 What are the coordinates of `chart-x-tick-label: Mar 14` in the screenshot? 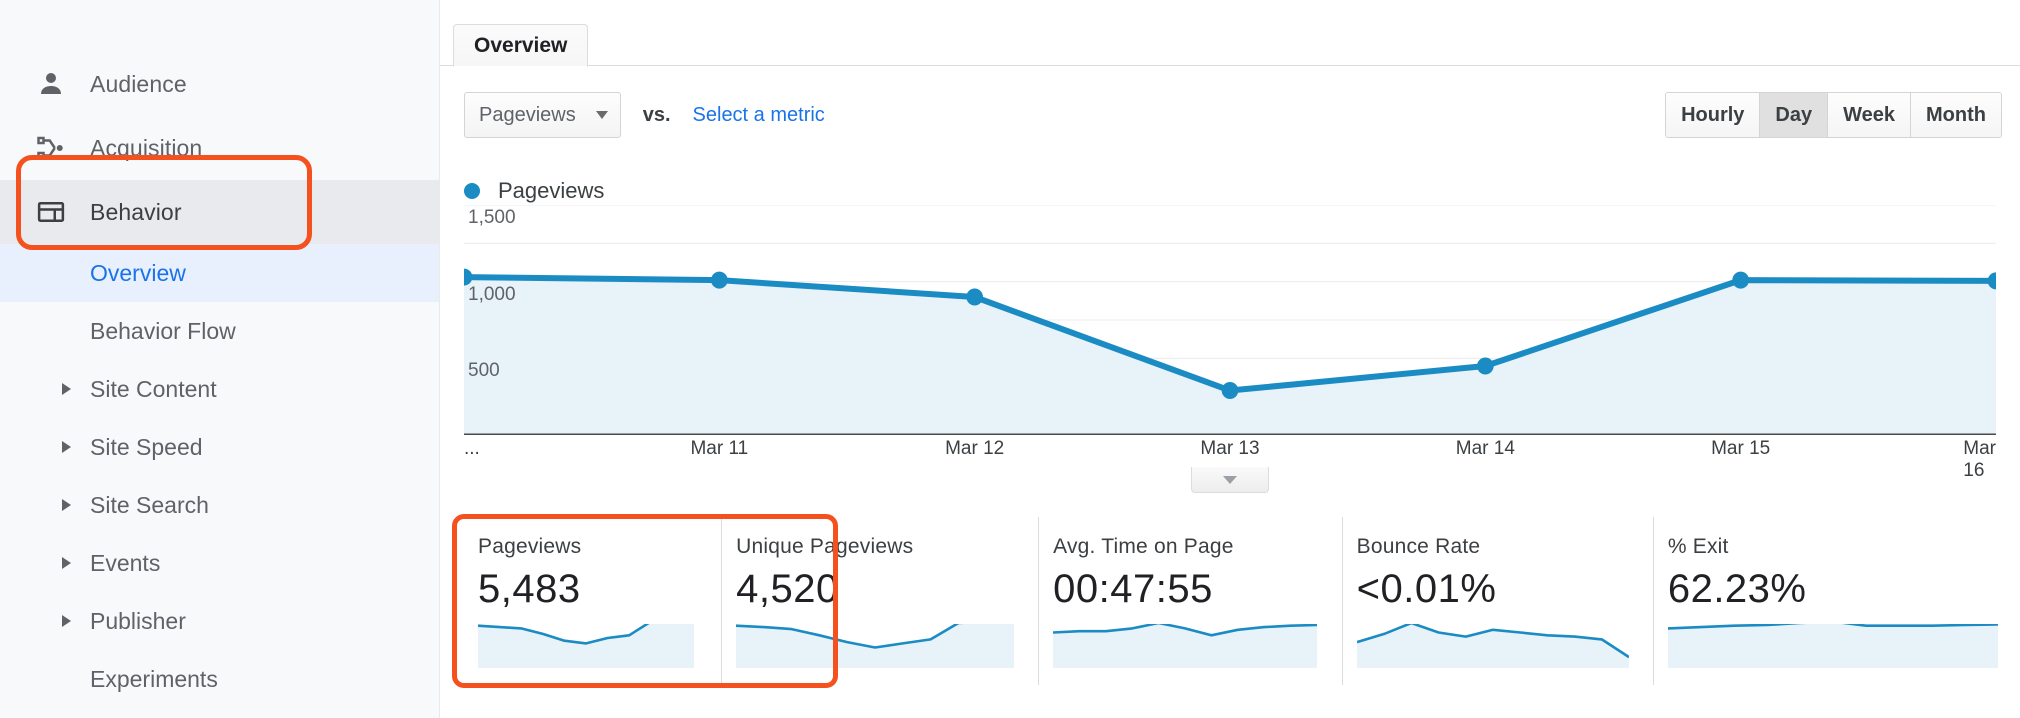 It's located at (1485, 448).